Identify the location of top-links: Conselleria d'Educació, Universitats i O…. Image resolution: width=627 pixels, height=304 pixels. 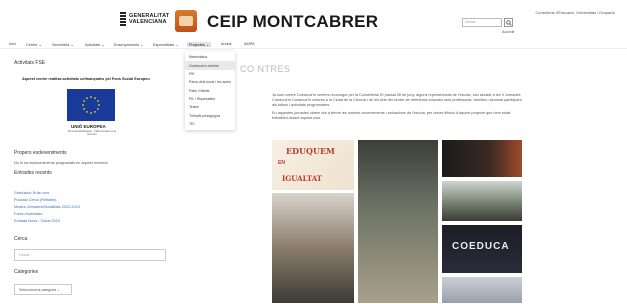
(575, 13).